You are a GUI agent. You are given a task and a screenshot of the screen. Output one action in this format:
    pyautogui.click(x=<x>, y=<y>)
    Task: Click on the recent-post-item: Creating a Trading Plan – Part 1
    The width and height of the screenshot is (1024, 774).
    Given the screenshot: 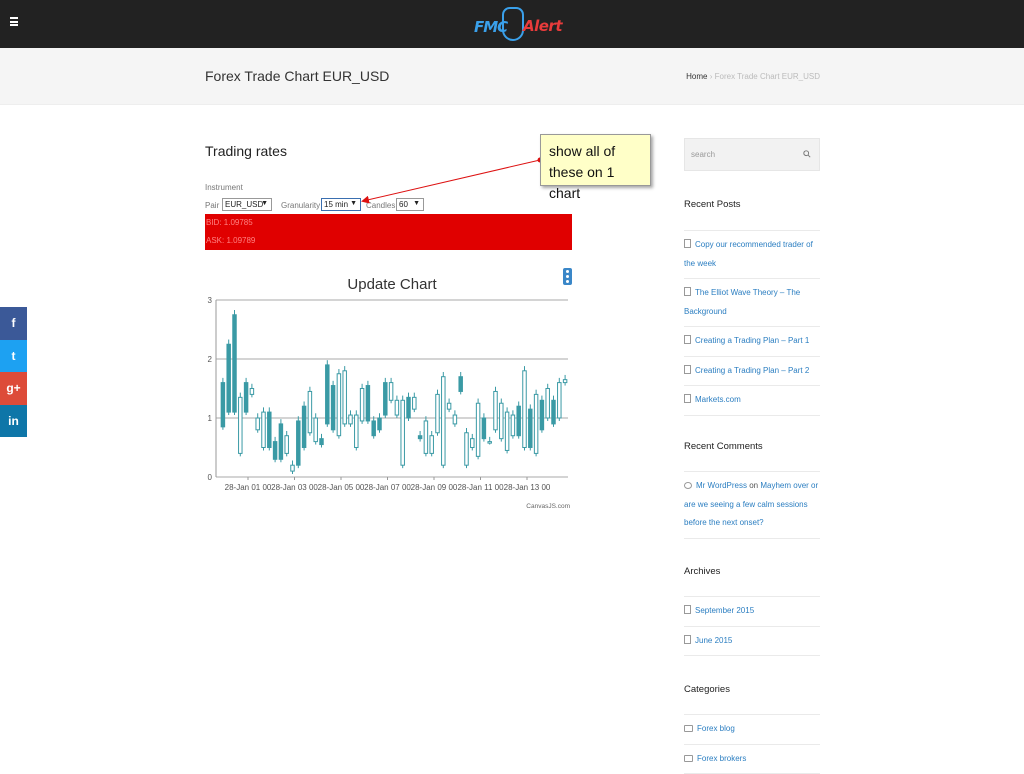 What is the action you would take?
    pyautogui.click(x=752, y=341)
    